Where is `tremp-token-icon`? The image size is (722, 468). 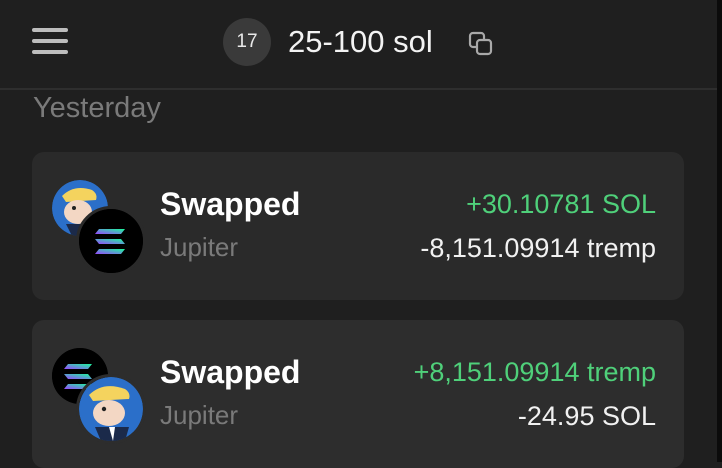 tremp-token-icon is located at coordinates (111, 409).